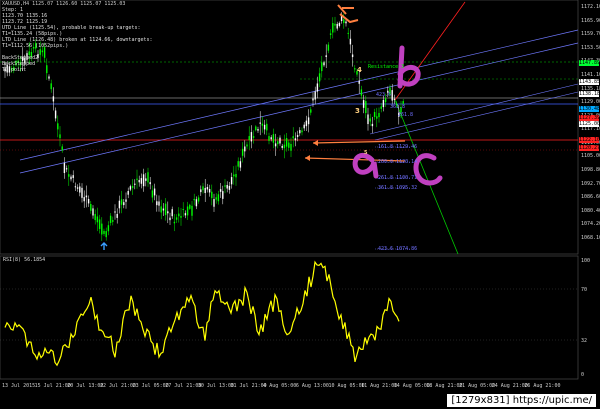 The width and height of the screenshot is (600, 409). What do you see at coordinates (542, 386) in the screenshot?
I see `time-axis-label: 26 Aug 21:00` at bounding box center [542, 386].